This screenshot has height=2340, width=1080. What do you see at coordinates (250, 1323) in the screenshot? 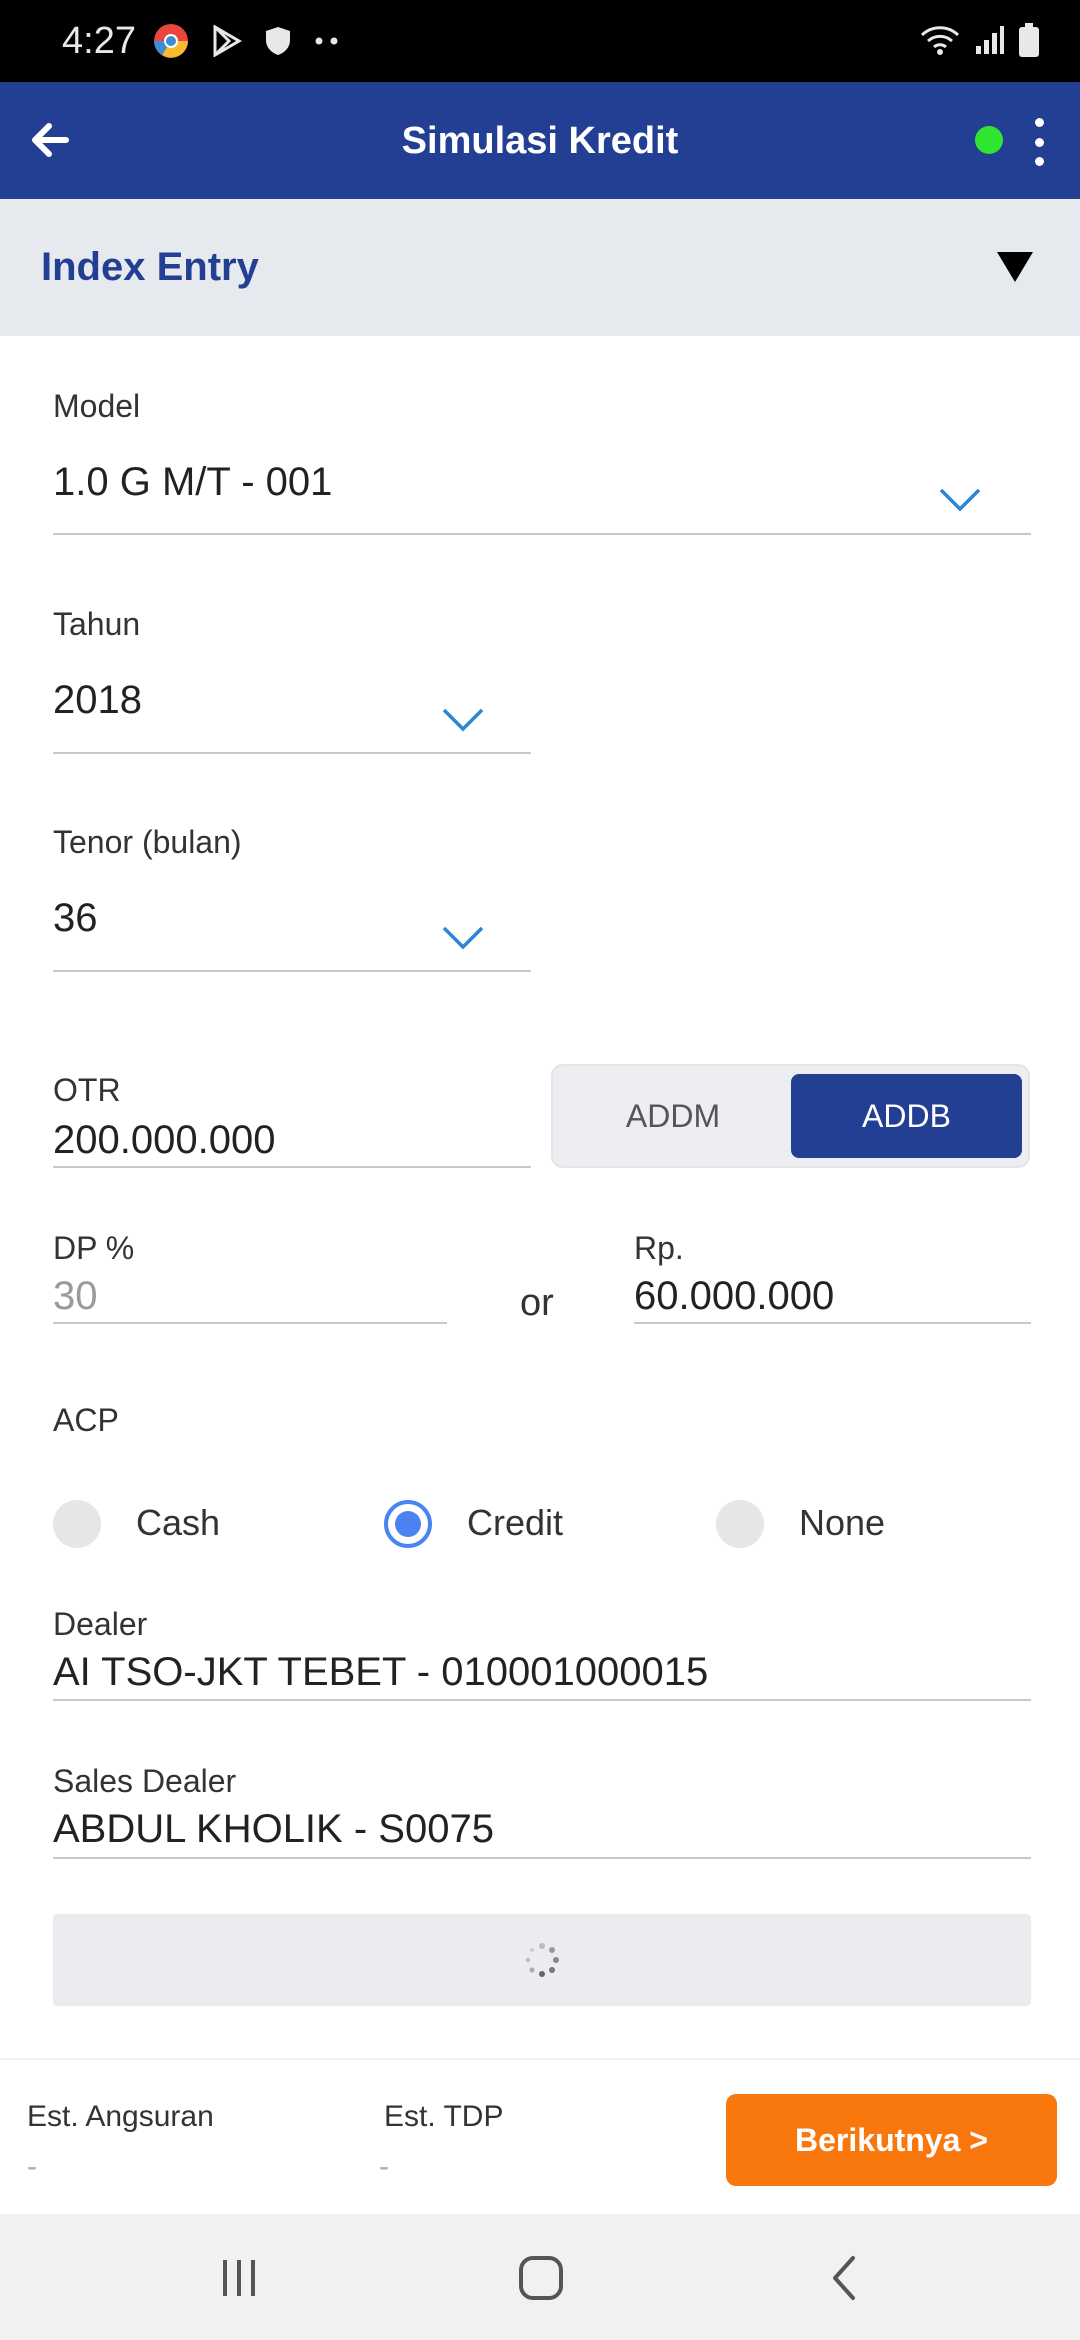
I see `dp-percent-underline` at bounding box center [250, 1323].